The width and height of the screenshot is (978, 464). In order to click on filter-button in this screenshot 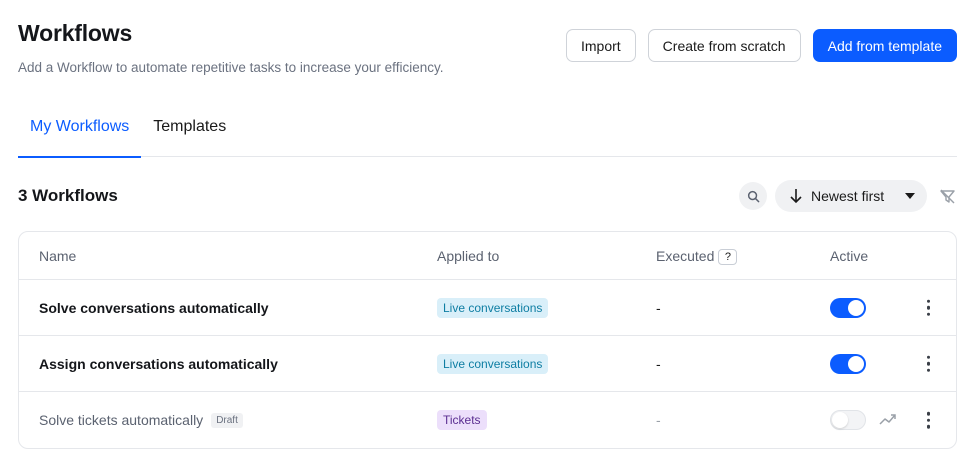, I will do `click(947, 196)`.